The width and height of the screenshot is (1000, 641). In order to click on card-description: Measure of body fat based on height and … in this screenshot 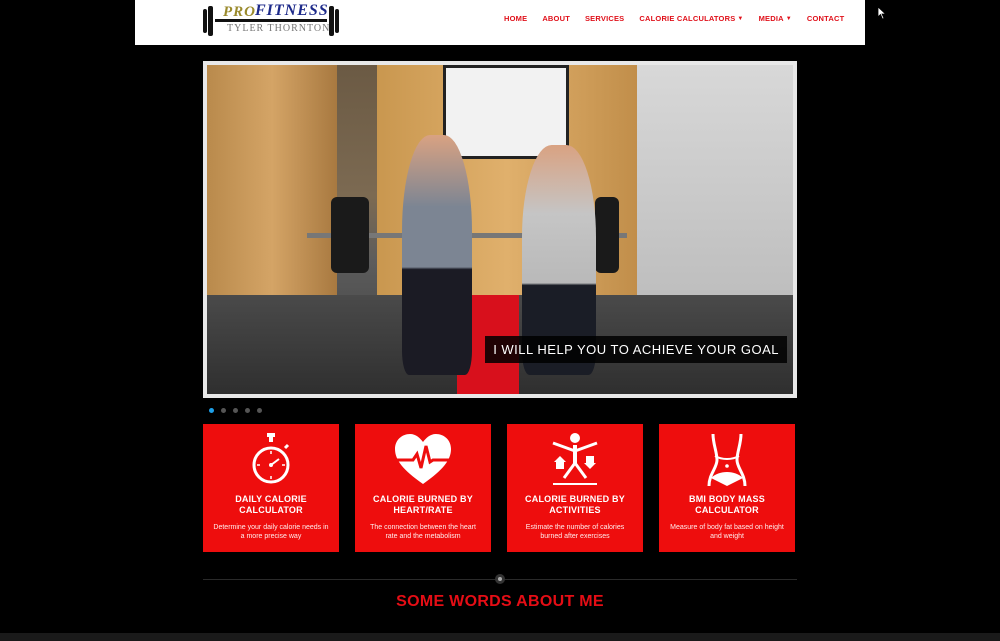, I will do `click(727, 532)`.